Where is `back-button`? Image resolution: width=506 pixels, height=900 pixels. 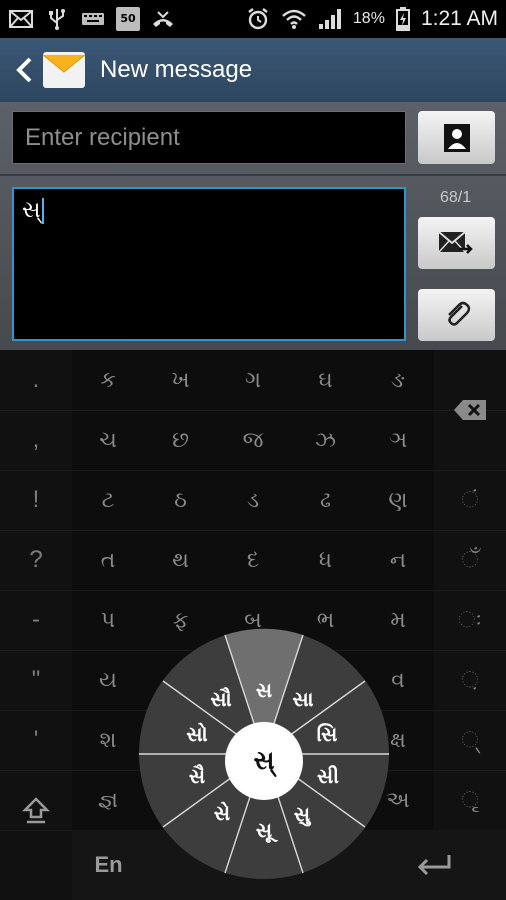 back-button is located at coordinates (24, 70).